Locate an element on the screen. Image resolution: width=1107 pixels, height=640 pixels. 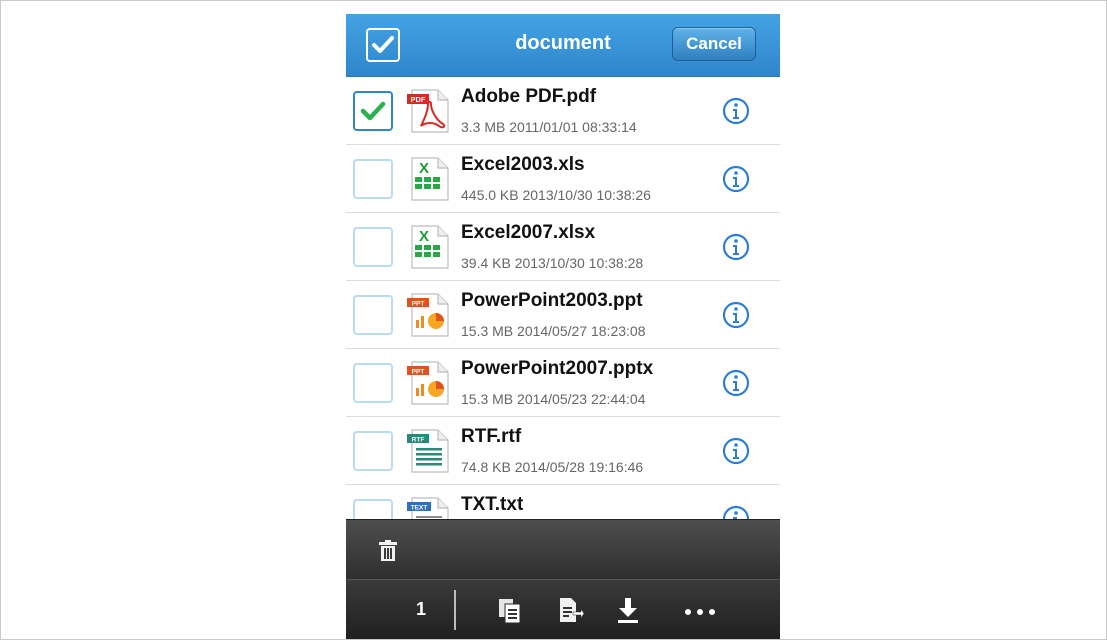
file-name: Excel2007.xlsx is located at coordinates (528, 232).